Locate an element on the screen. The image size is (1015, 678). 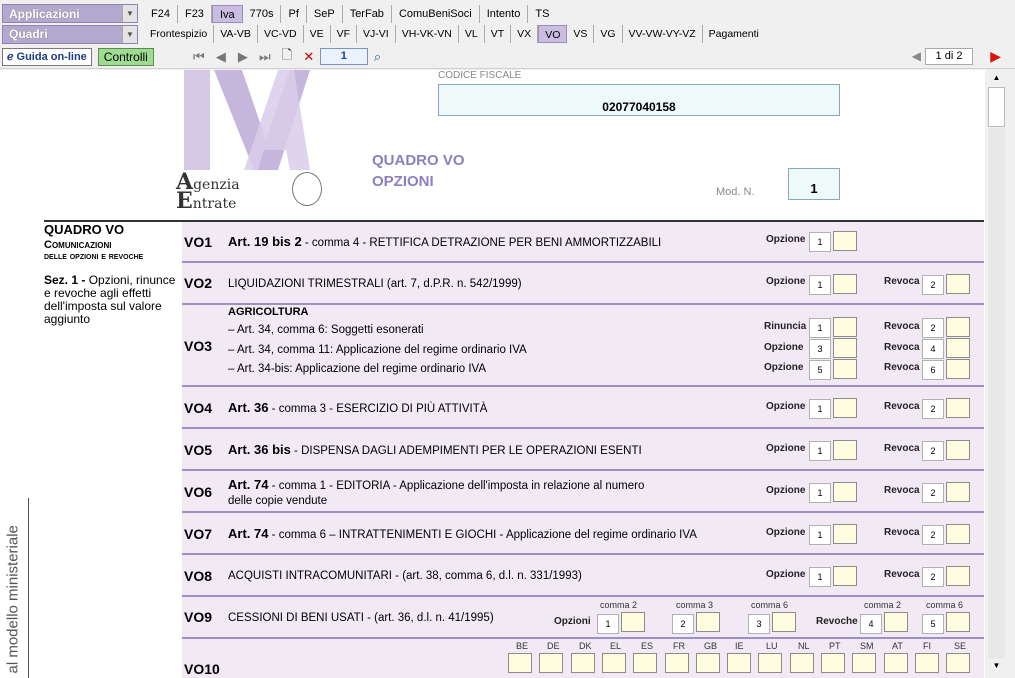
vo3-revoca-1-checkbox is located at coordinates (958, 327).